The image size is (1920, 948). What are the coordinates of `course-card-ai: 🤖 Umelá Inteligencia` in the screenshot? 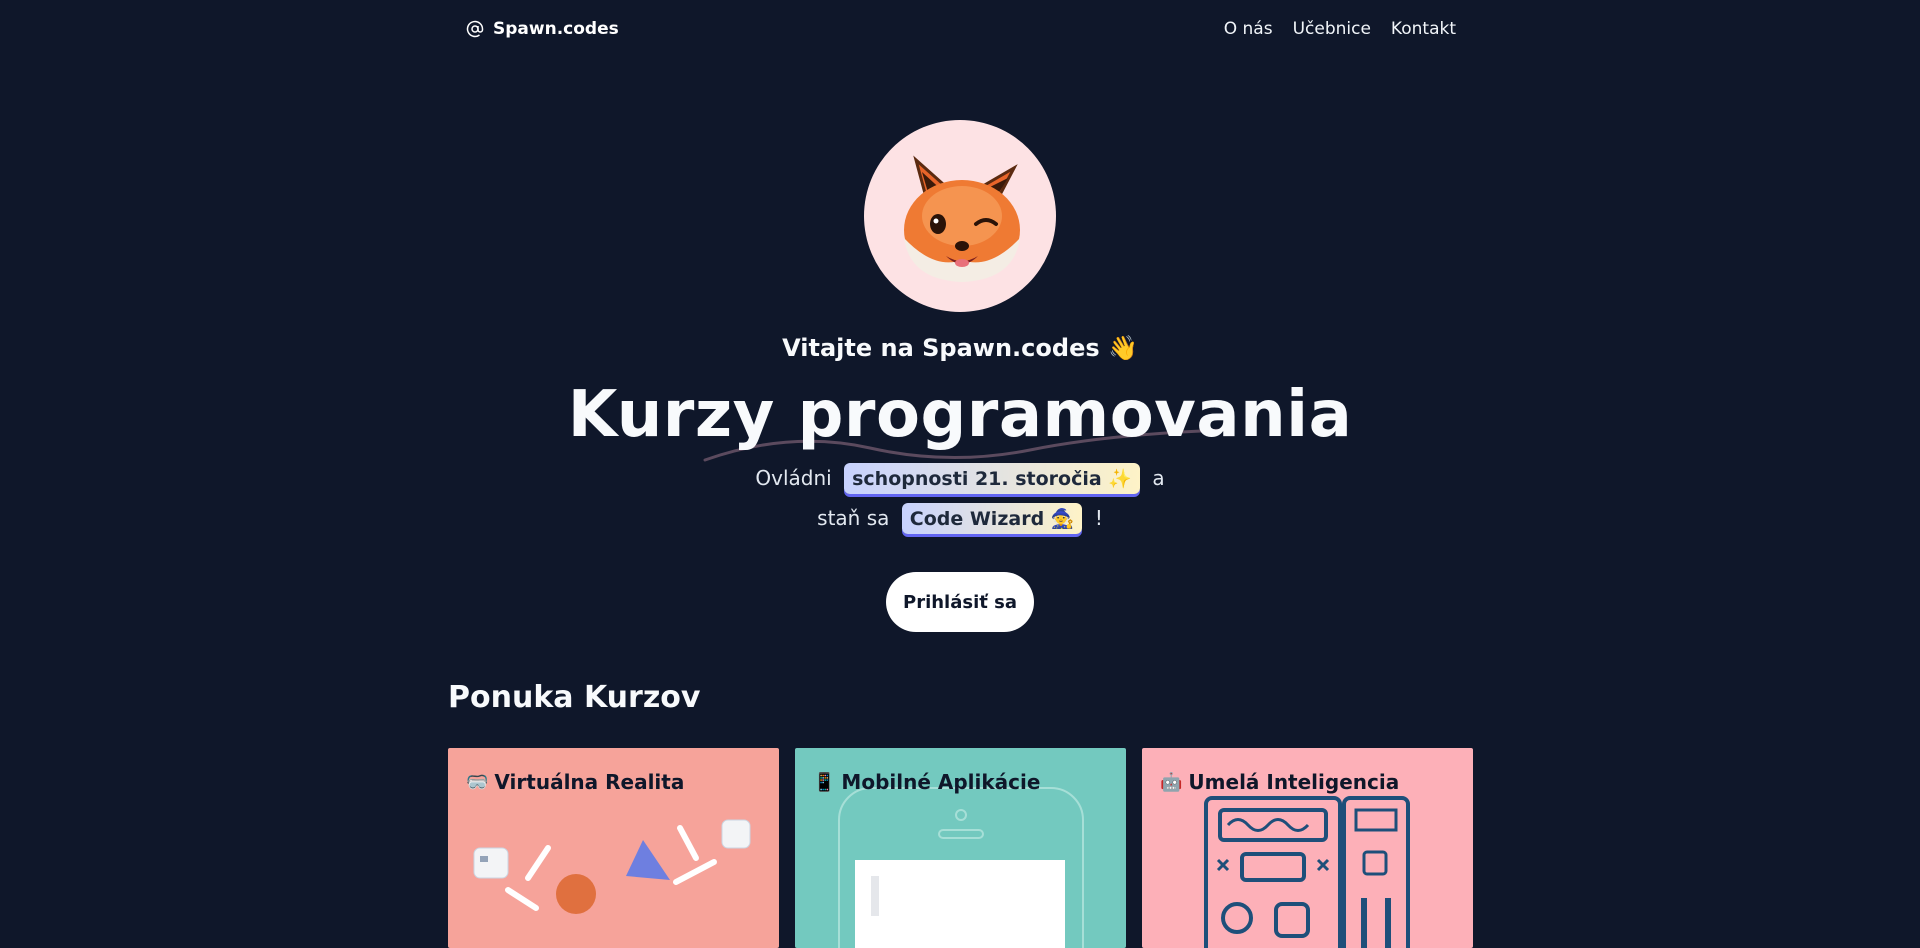 It's located at (1307, 848).